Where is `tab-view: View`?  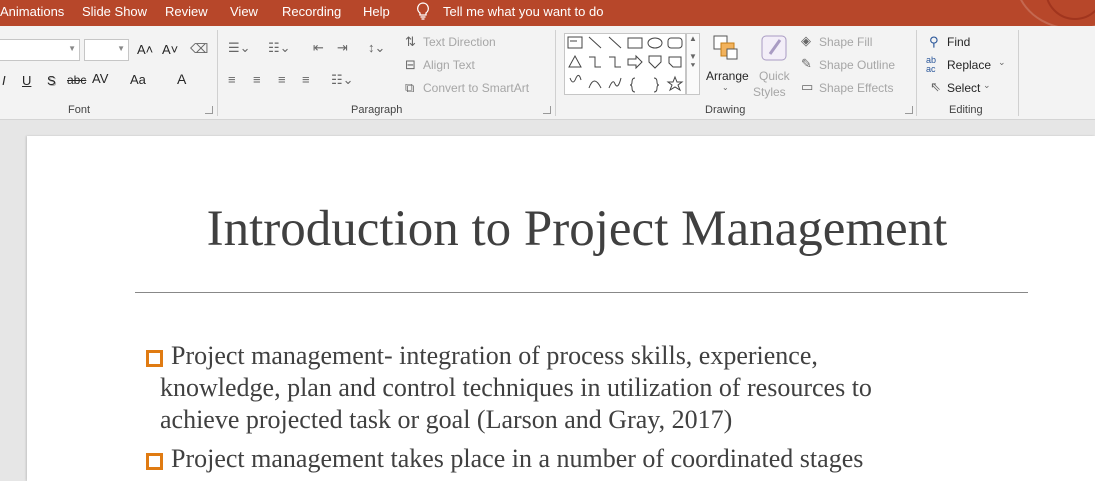
tab-view: View is located at coordinates (244, 11).